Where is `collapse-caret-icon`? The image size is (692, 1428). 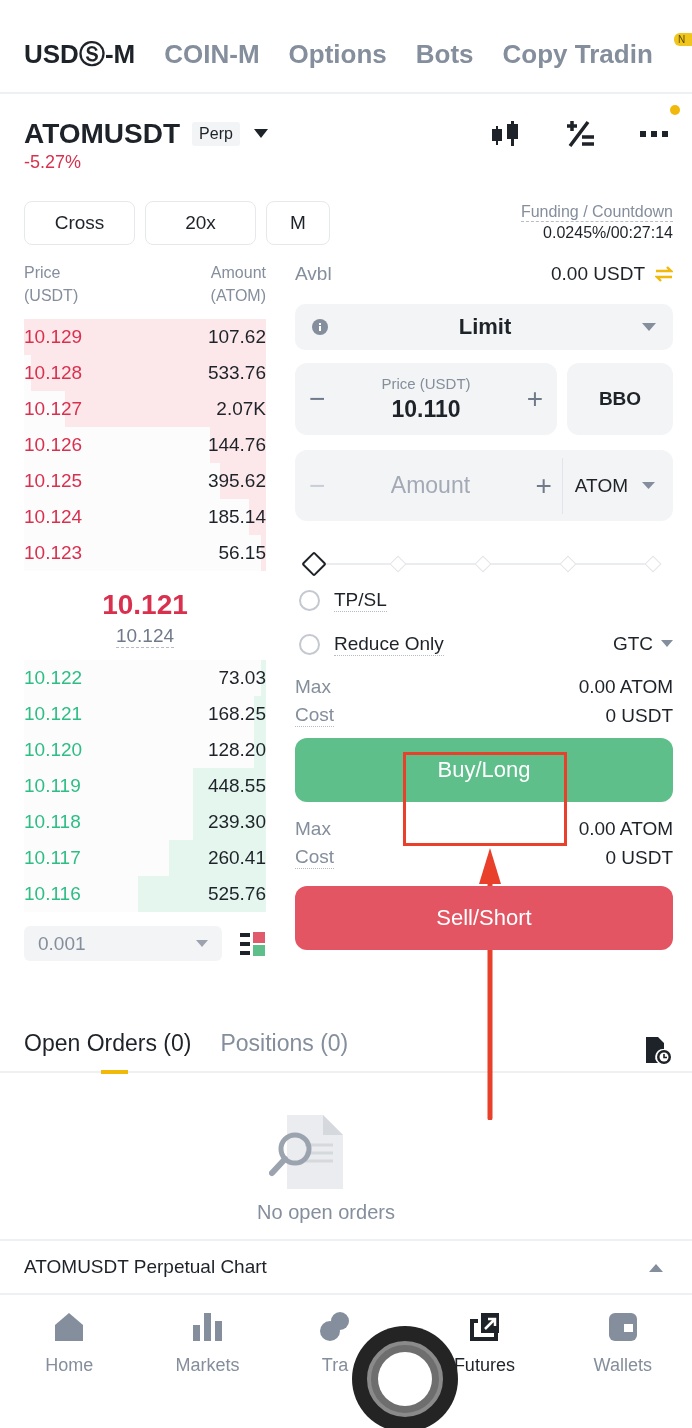
collapse-caret-icon is located at coordinates (656, 1267).